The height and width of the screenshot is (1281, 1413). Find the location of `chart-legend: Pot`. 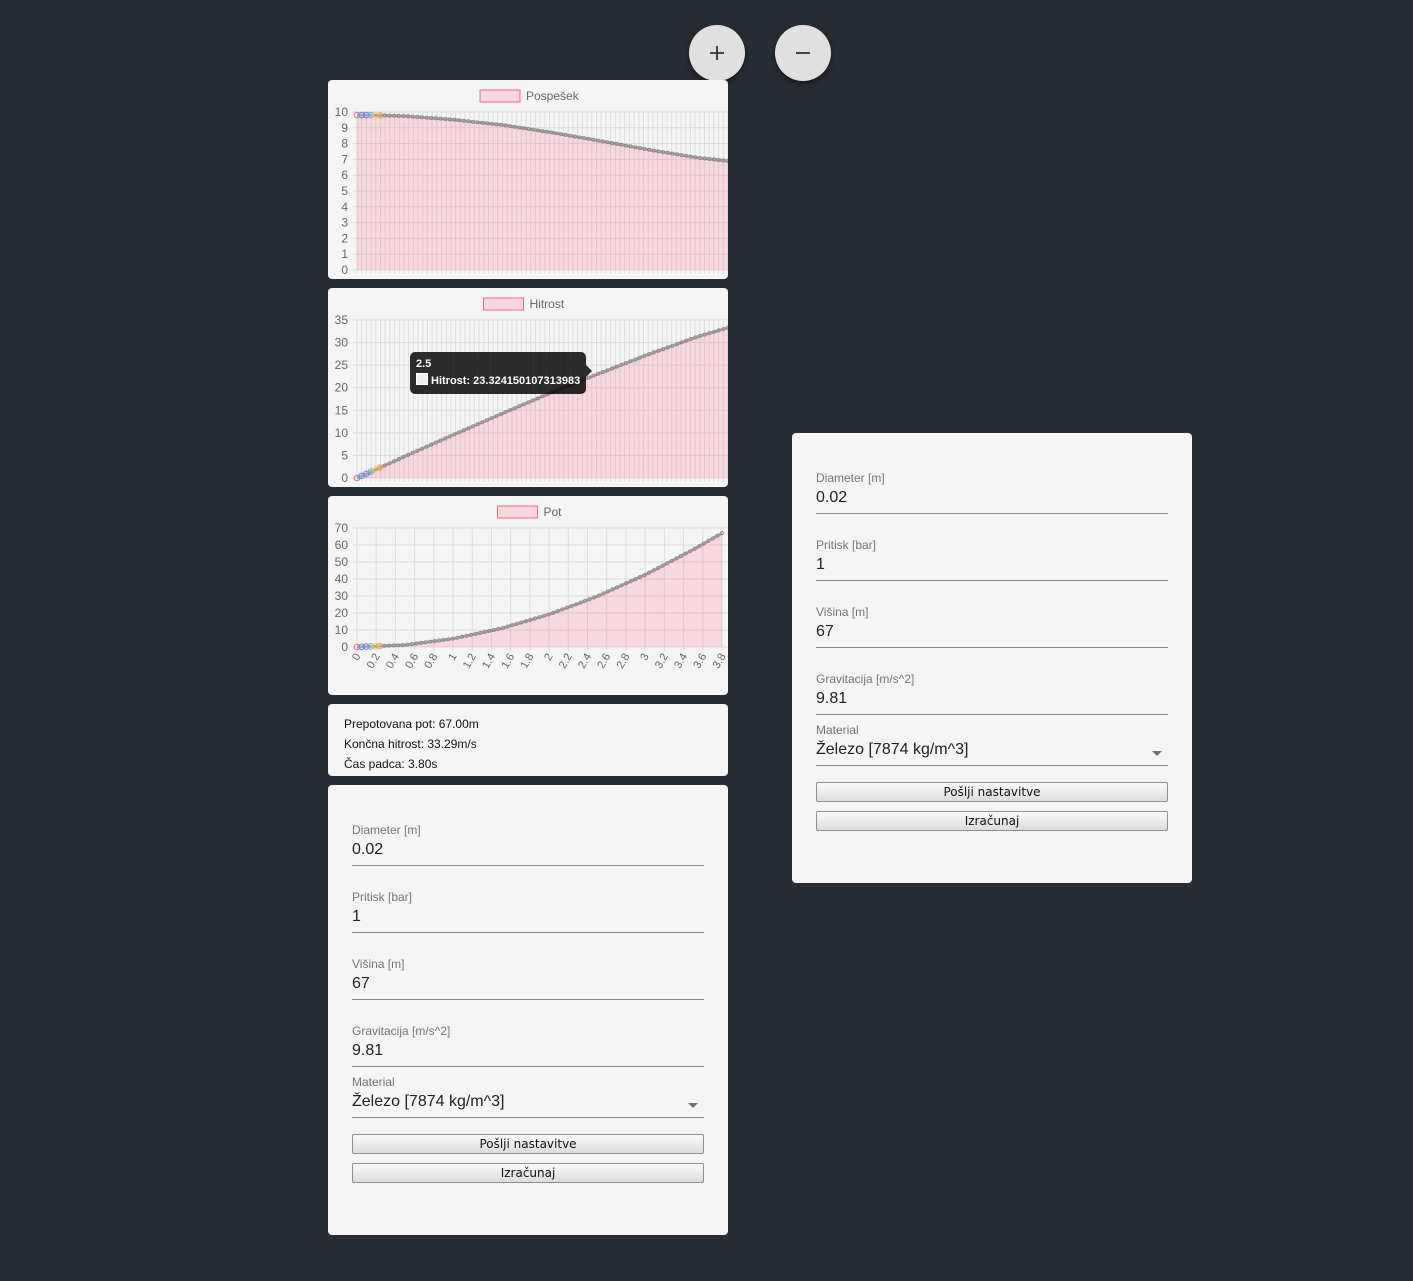

chart-legend: Pot is located at coordinates (530, 512).